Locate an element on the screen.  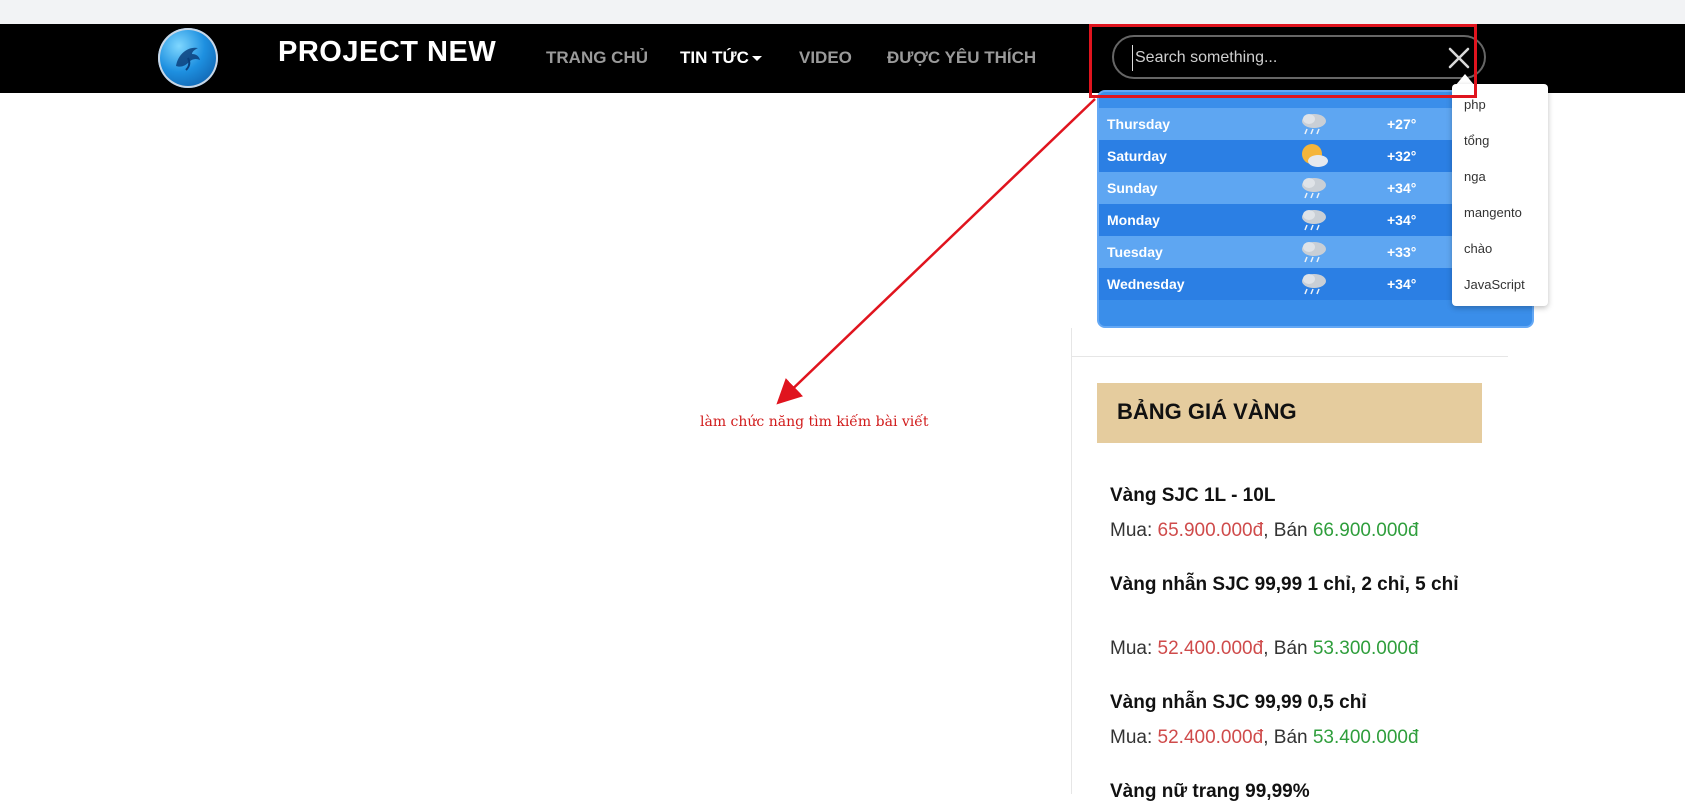
gold-price-header: BẢNG GIÁ VÀNG is located at coordinates (1289, 413).